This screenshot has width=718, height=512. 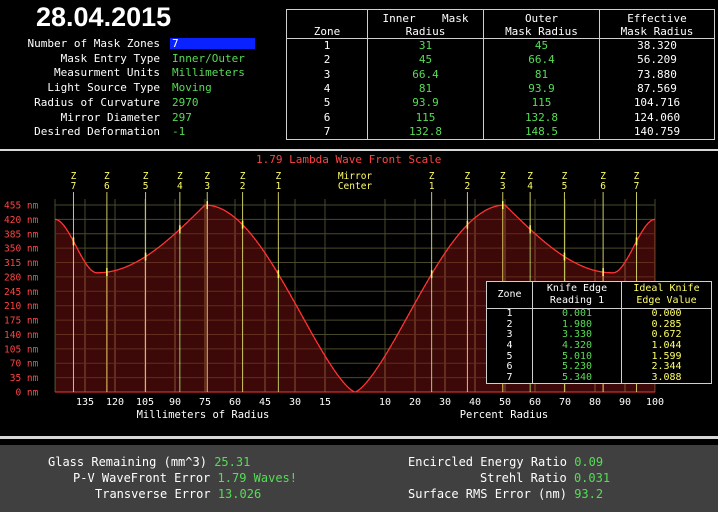 What do you see at coordinates (655, 402) in the screenshot?
I see `x-tick-label: 100` at bounding box center [655, 402].